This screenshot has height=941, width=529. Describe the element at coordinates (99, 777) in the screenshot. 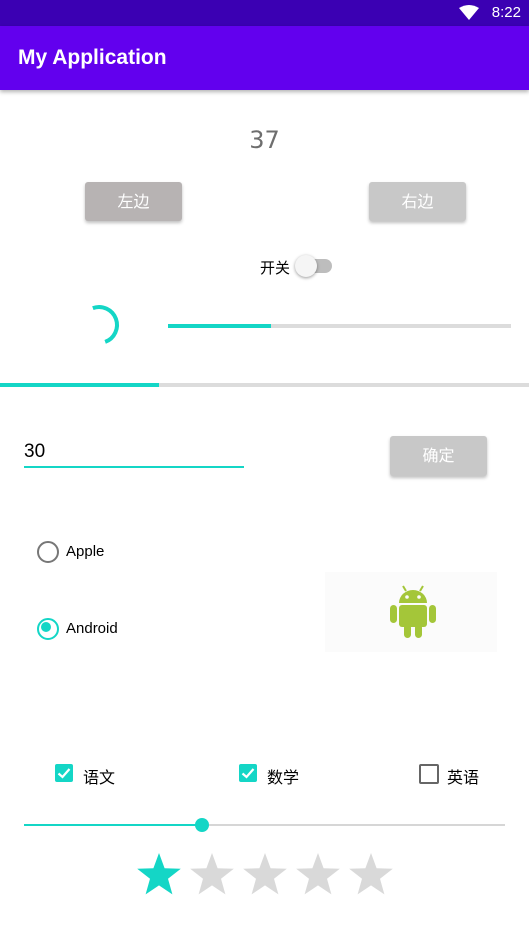

I see `checkbox-chinese-label: 语文` at that location.